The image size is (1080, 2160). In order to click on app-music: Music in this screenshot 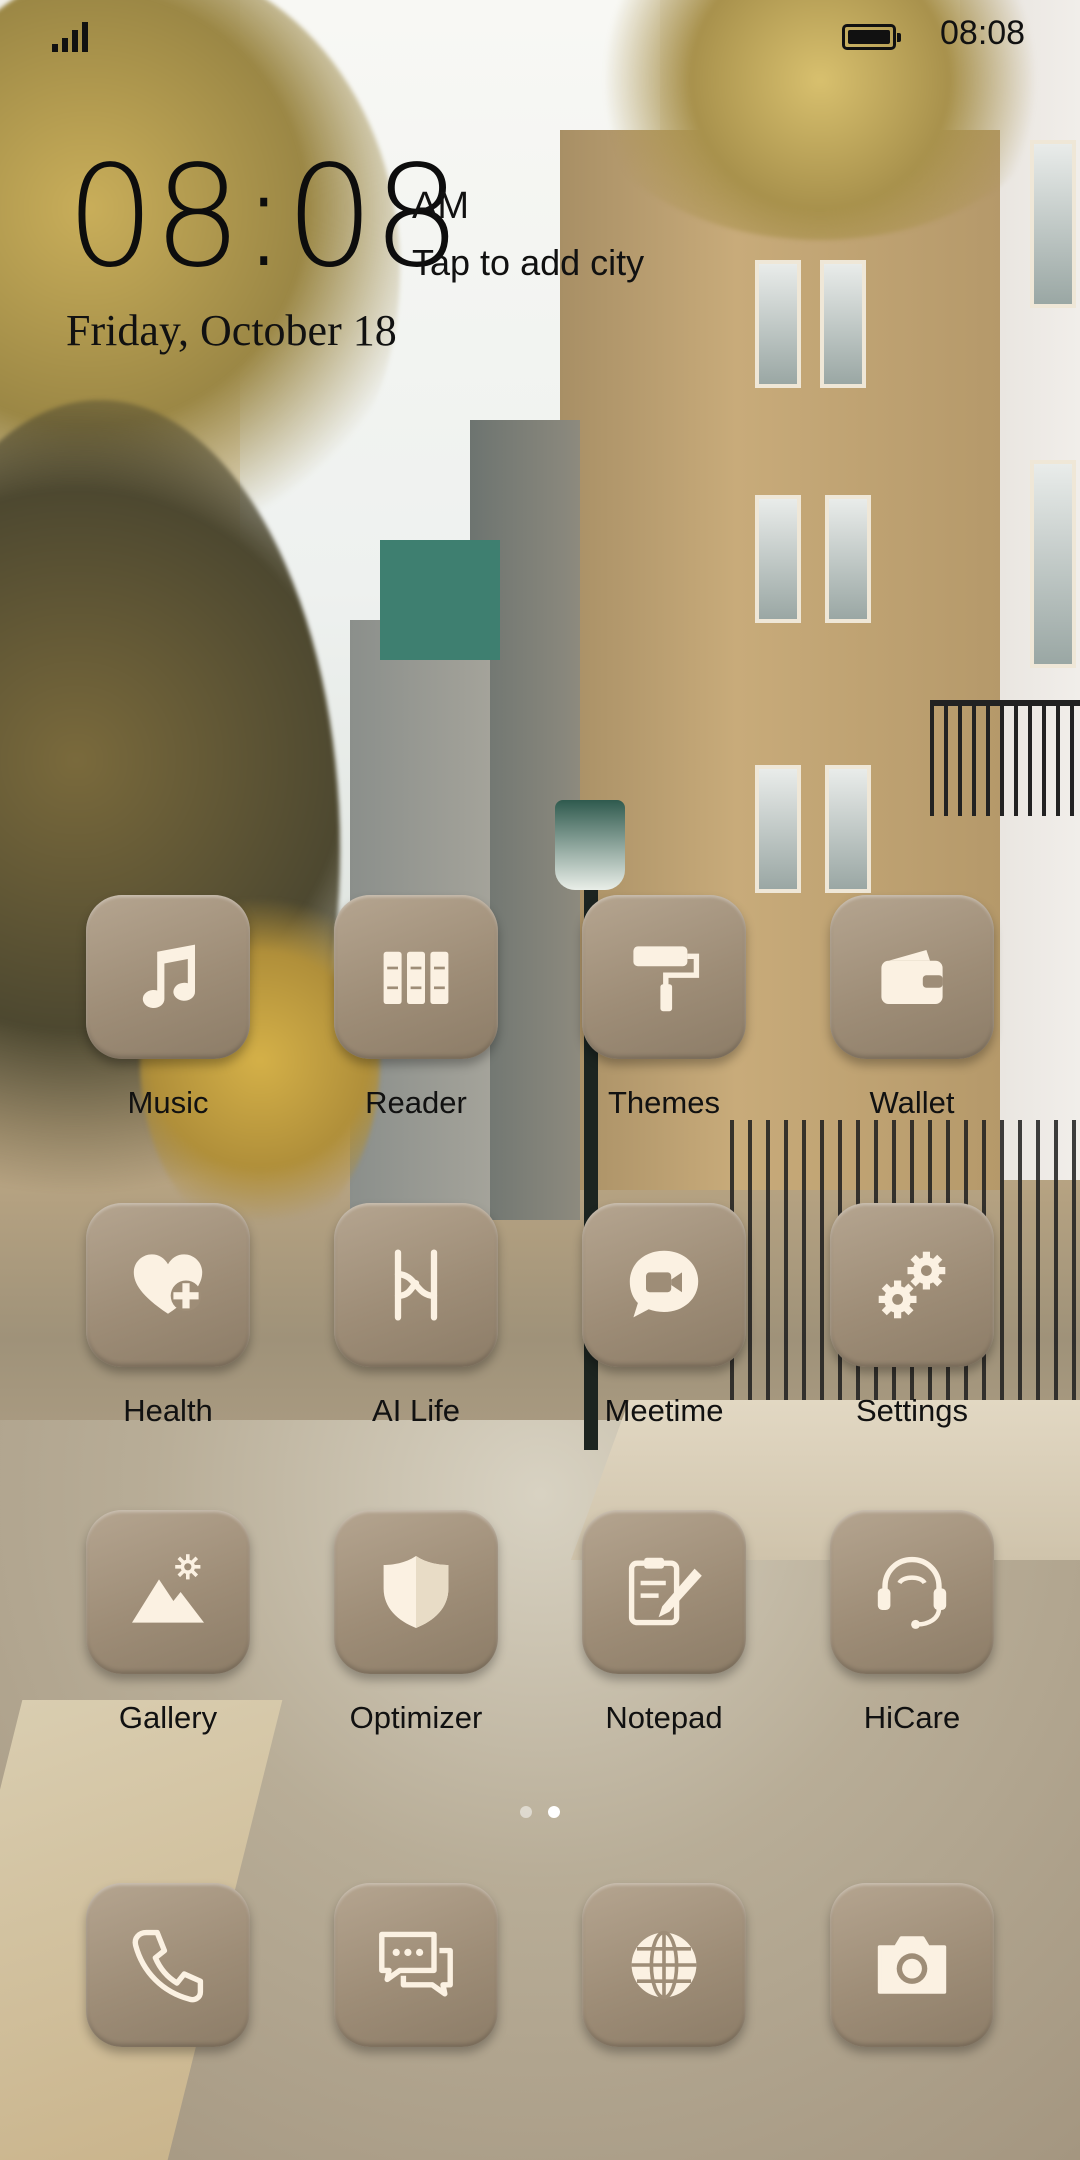, I will do `click(168, 1007)`.